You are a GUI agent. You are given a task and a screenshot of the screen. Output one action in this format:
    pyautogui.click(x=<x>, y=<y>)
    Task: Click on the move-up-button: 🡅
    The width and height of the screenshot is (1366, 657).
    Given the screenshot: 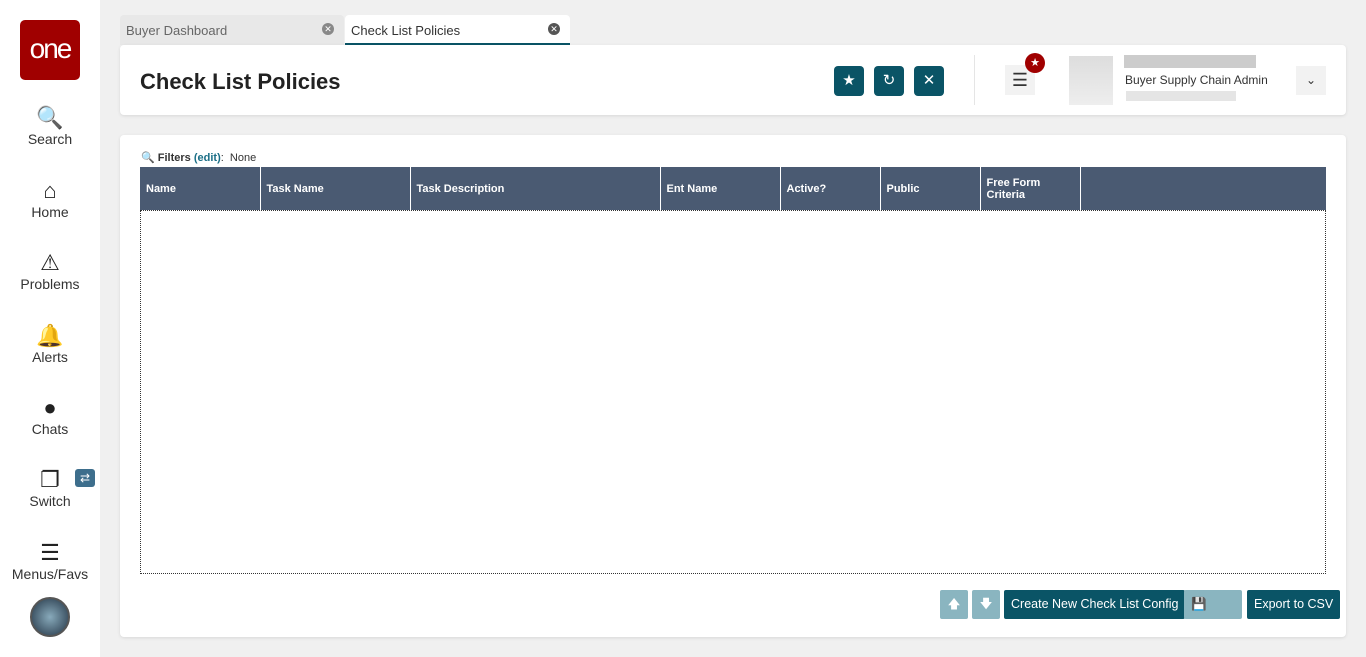 What is the action you would take?
    pyautogui.click(x=954, y=604)
    